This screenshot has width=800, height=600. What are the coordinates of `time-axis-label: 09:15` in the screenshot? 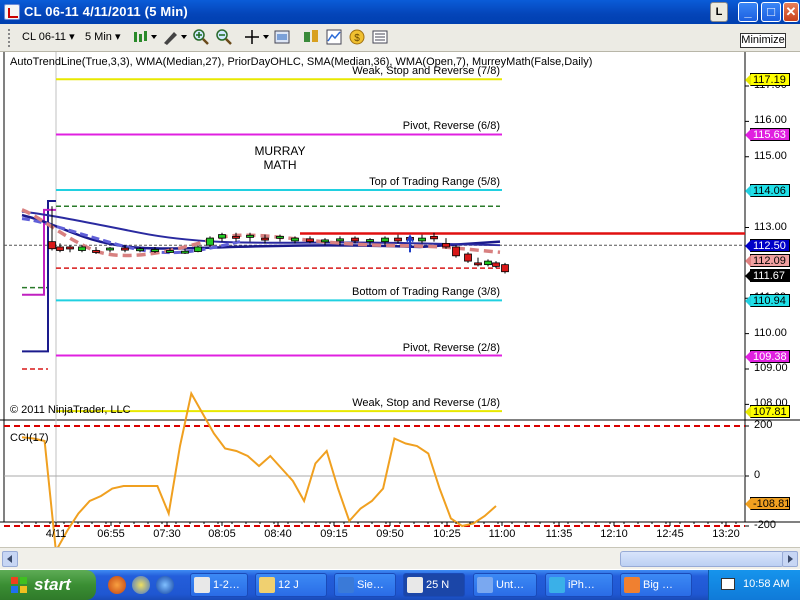 It's located at (334, 534).